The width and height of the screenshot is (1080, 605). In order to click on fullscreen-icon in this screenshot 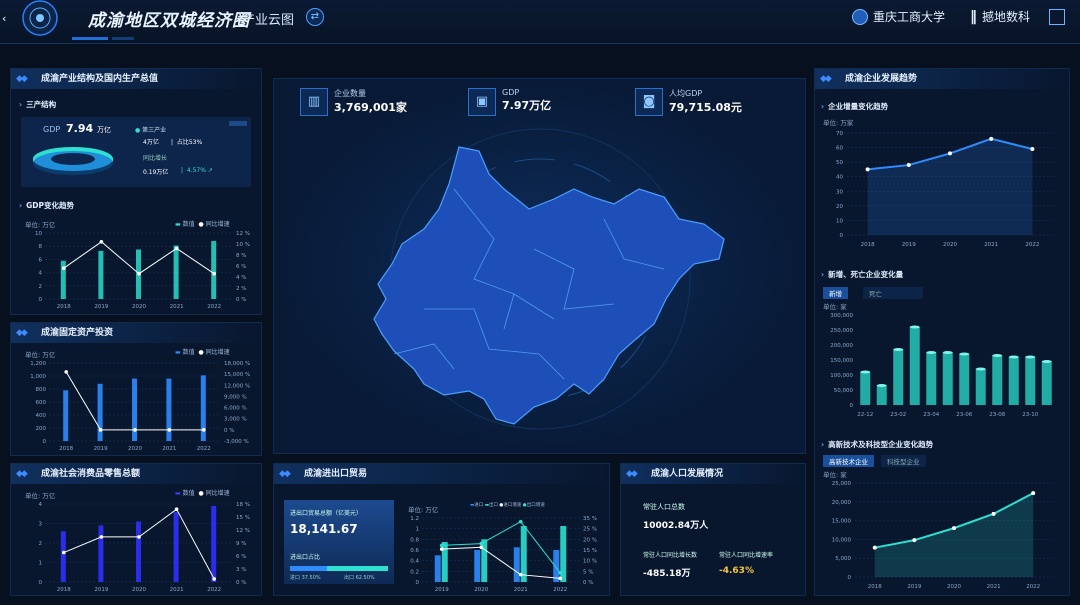, I will do `click(1057, 17)`.